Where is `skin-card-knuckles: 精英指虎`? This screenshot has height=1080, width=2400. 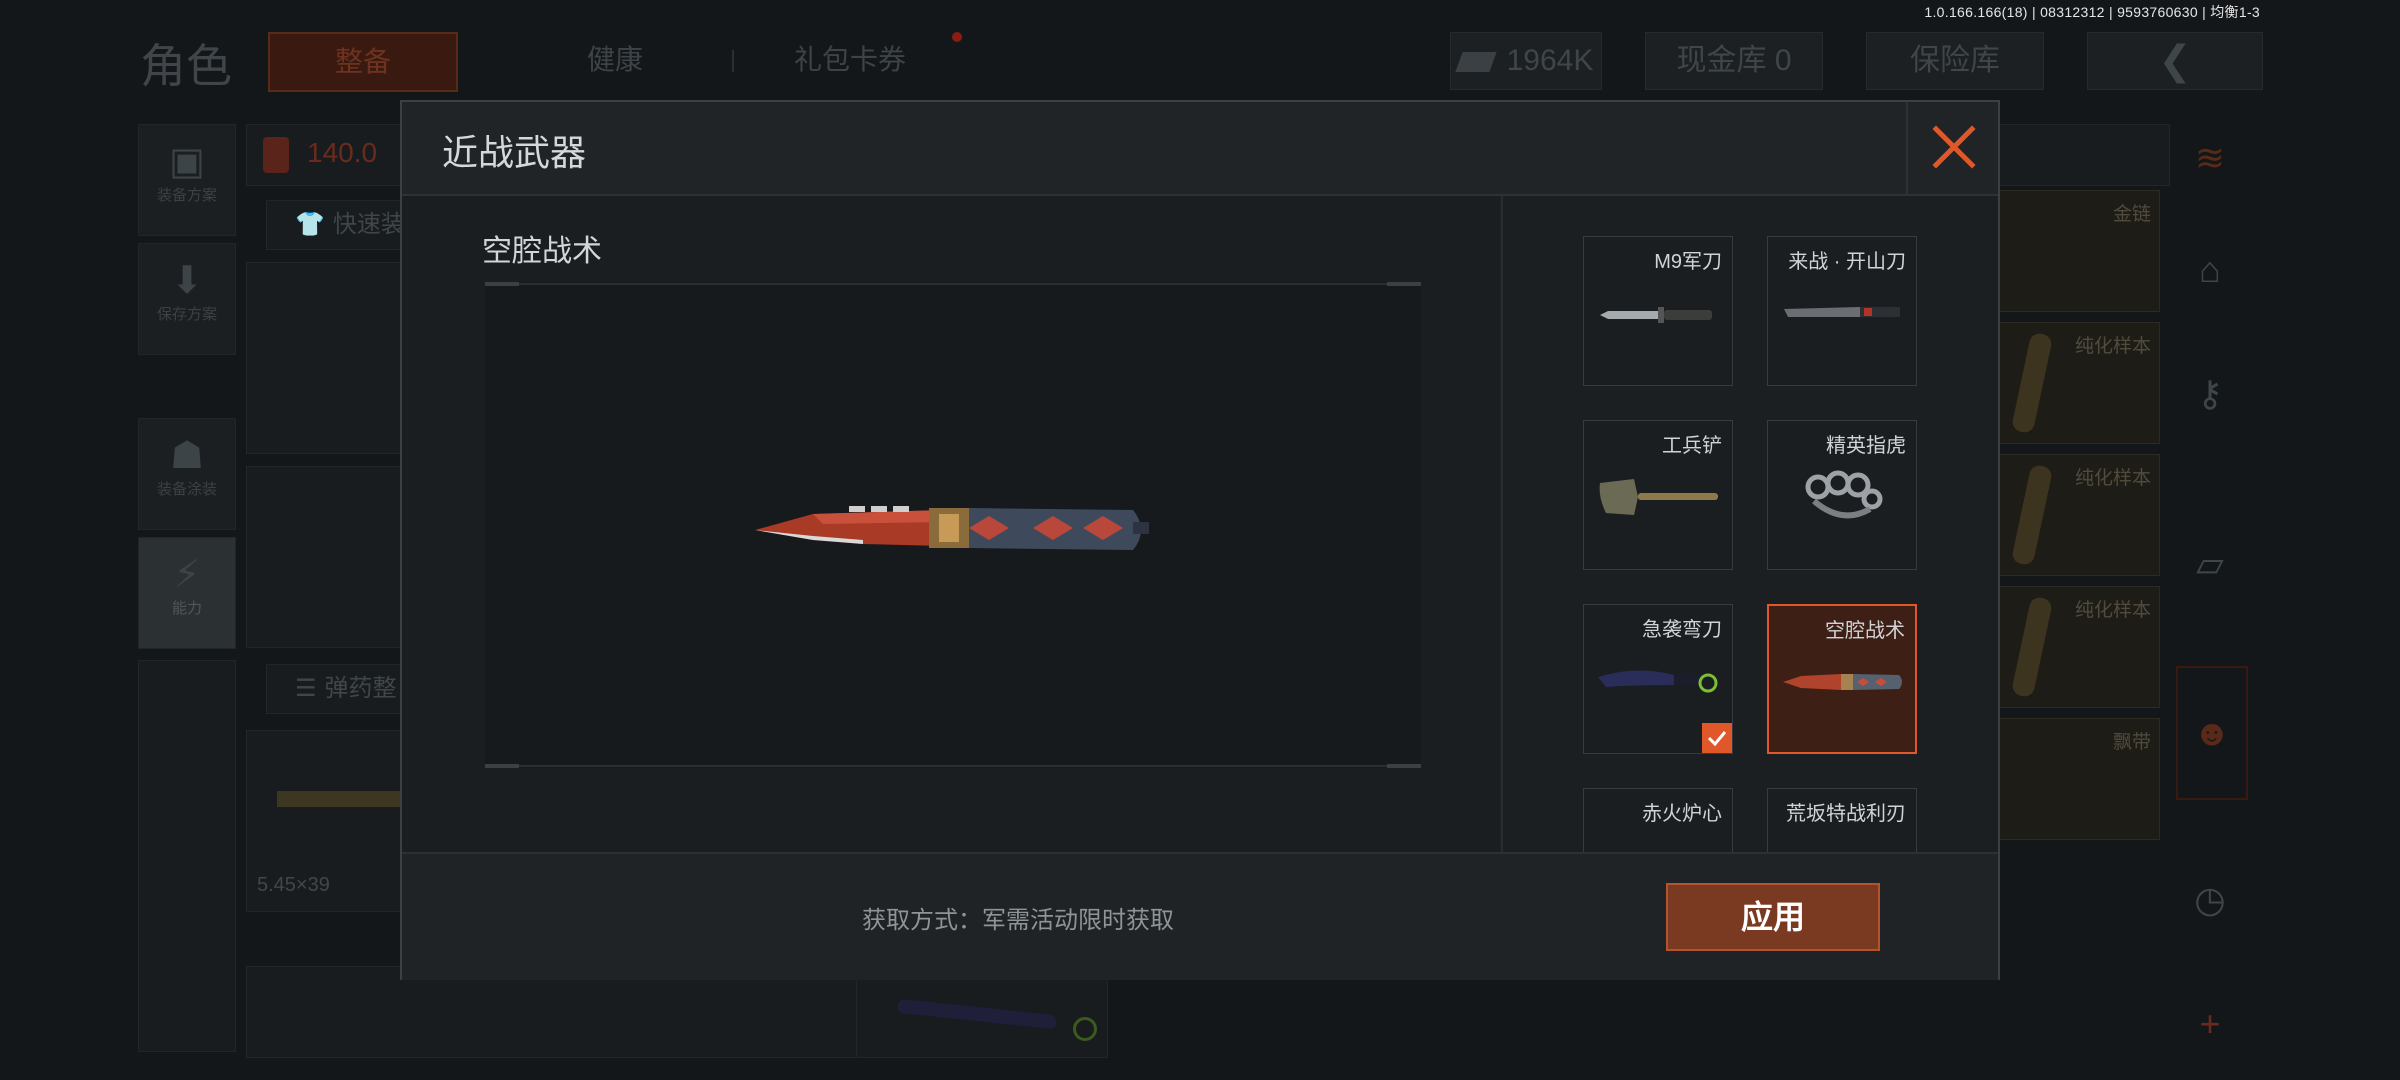
skin-card-knuckles: 精英指虎 is located at coordinates (1842, 495).